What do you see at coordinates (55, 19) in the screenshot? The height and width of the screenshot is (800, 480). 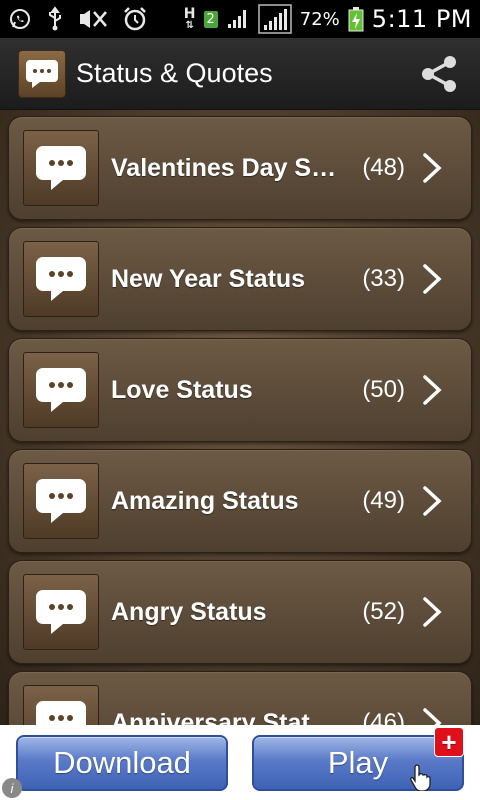 I see `usb-icon` at bounding box center [55, 19].